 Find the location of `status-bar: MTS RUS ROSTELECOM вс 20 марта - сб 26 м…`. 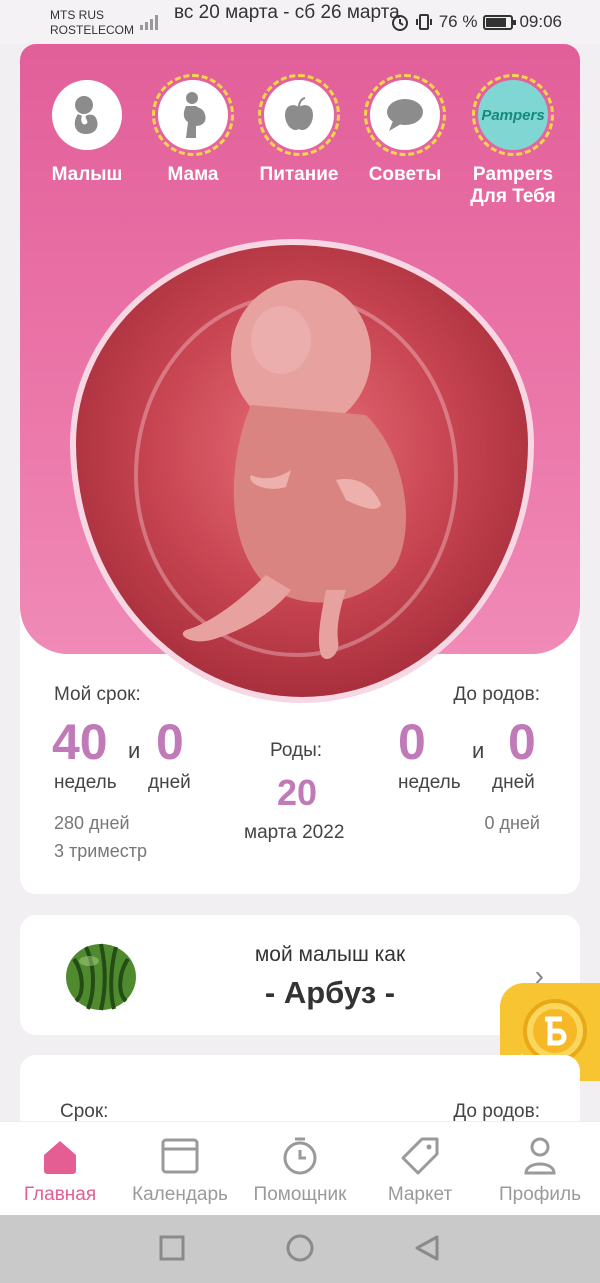

status-bar: MTS RUS ROSTELECOM вс 20 марта - сб 26 м… is located at coordinates (300, 22).